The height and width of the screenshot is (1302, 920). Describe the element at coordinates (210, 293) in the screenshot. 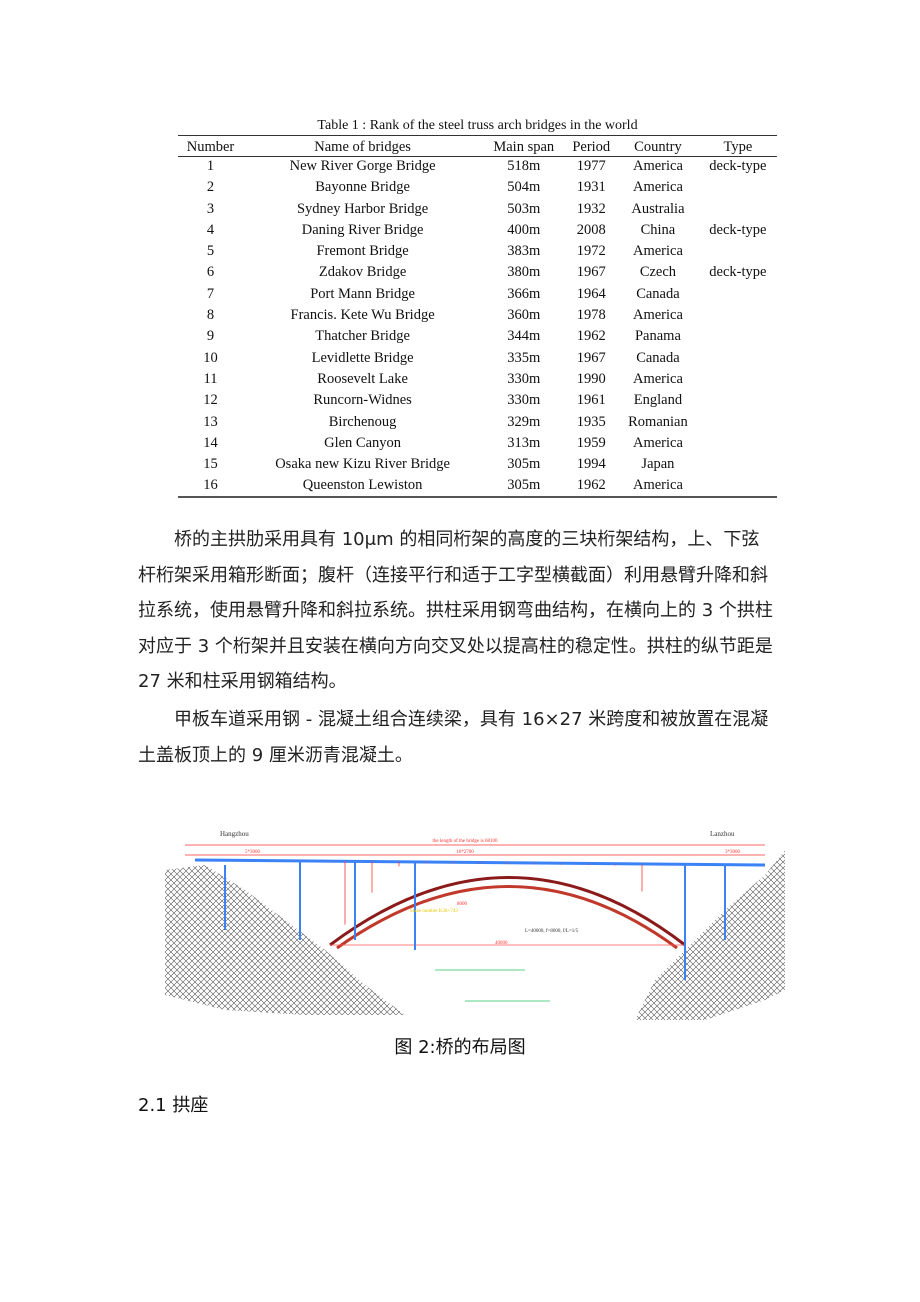

I see `table-cell: 7` at that location.